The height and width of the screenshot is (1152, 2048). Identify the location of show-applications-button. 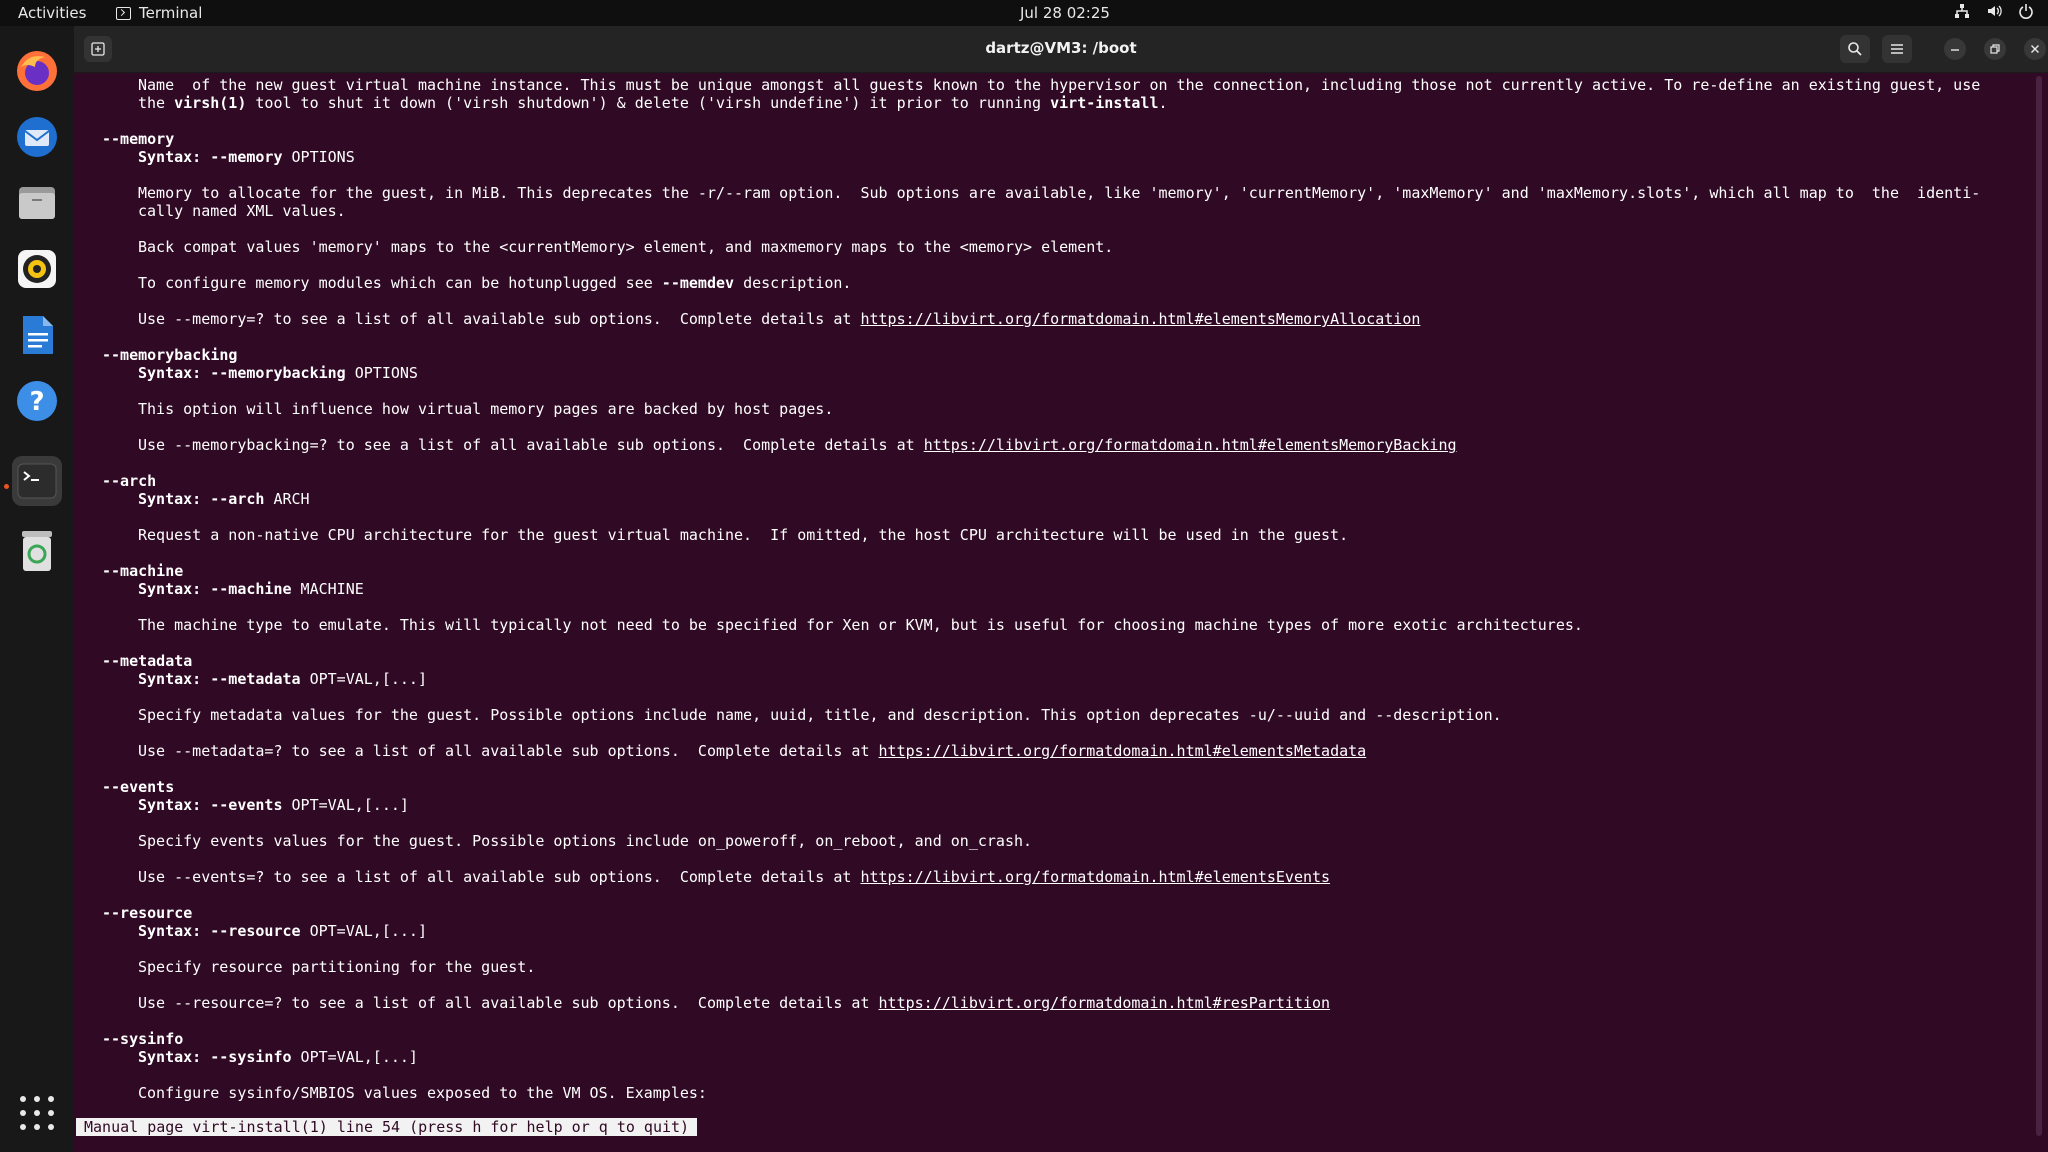
(37, 1113).